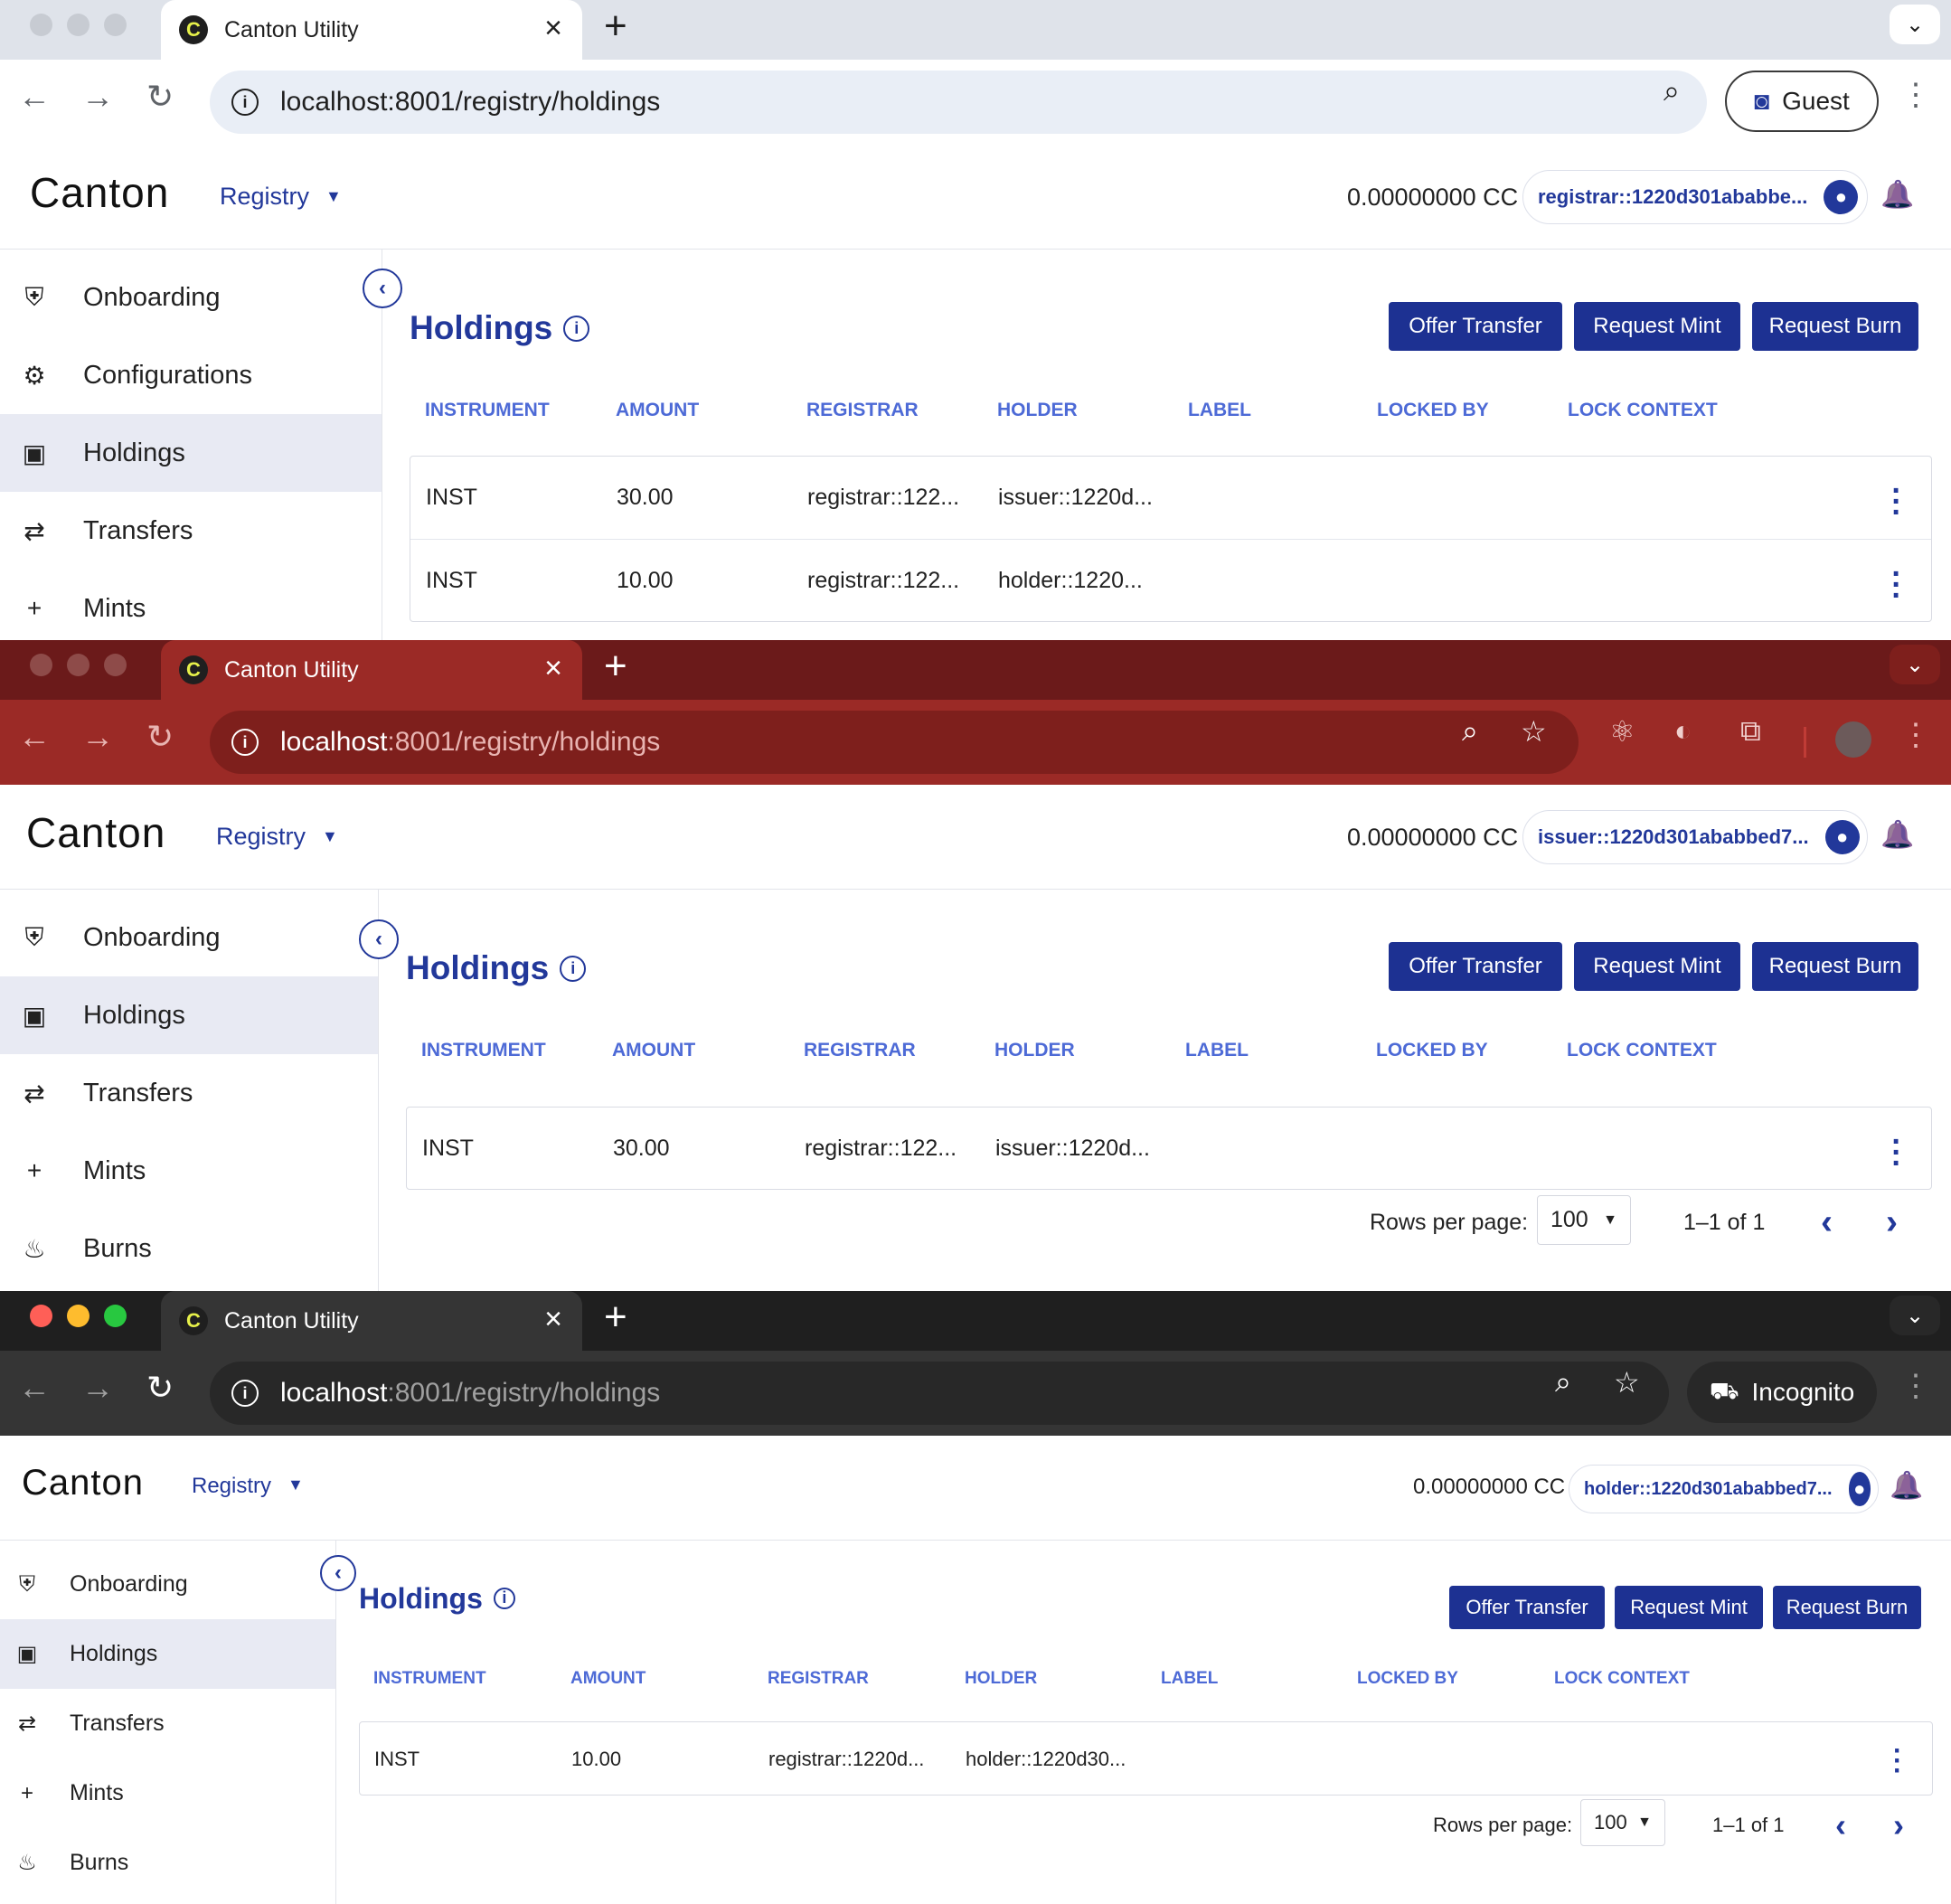 The height and width of the screenshot is (1904, 1951). I want to click on profile-button: ◙ Guest, so click(1802, 101).